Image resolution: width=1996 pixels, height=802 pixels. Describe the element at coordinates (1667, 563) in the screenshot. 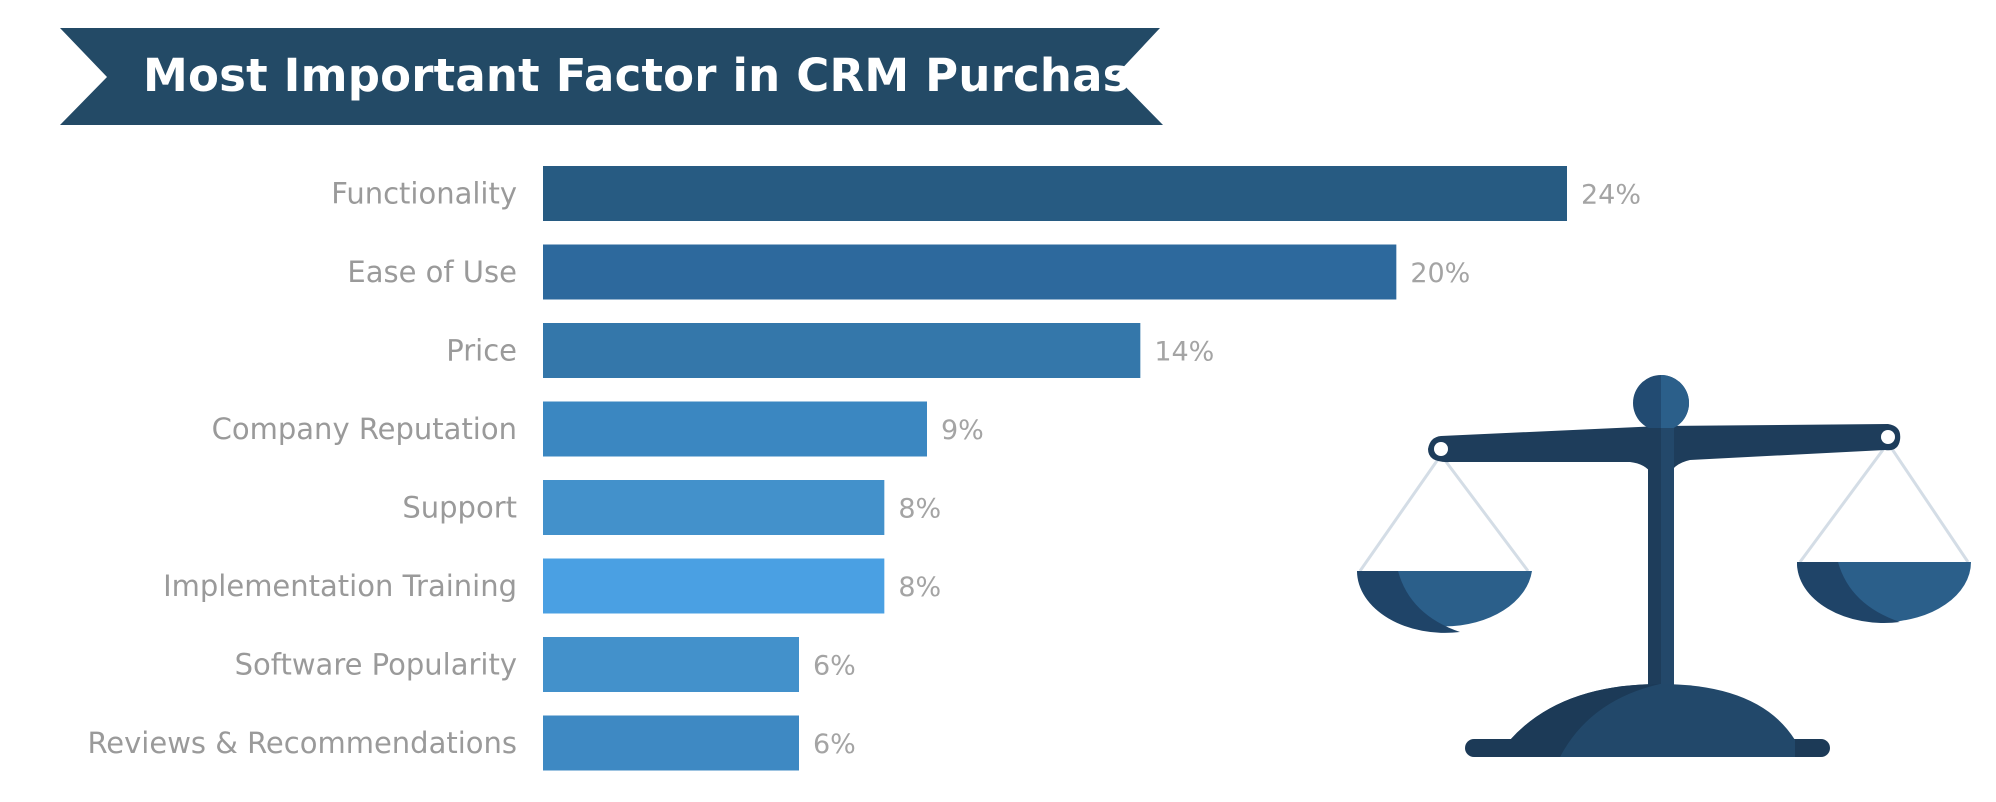

I see `scale-pole-highlight` at that location.